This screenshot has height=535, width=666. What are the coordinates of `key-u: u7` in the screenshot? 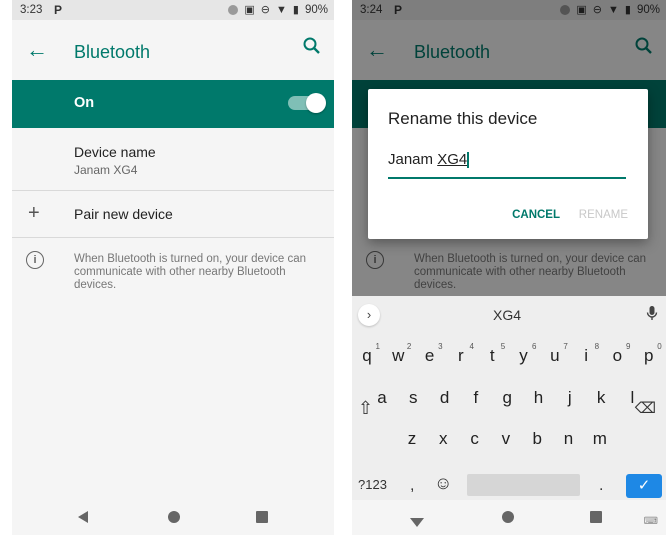 It's located at (555, 354).